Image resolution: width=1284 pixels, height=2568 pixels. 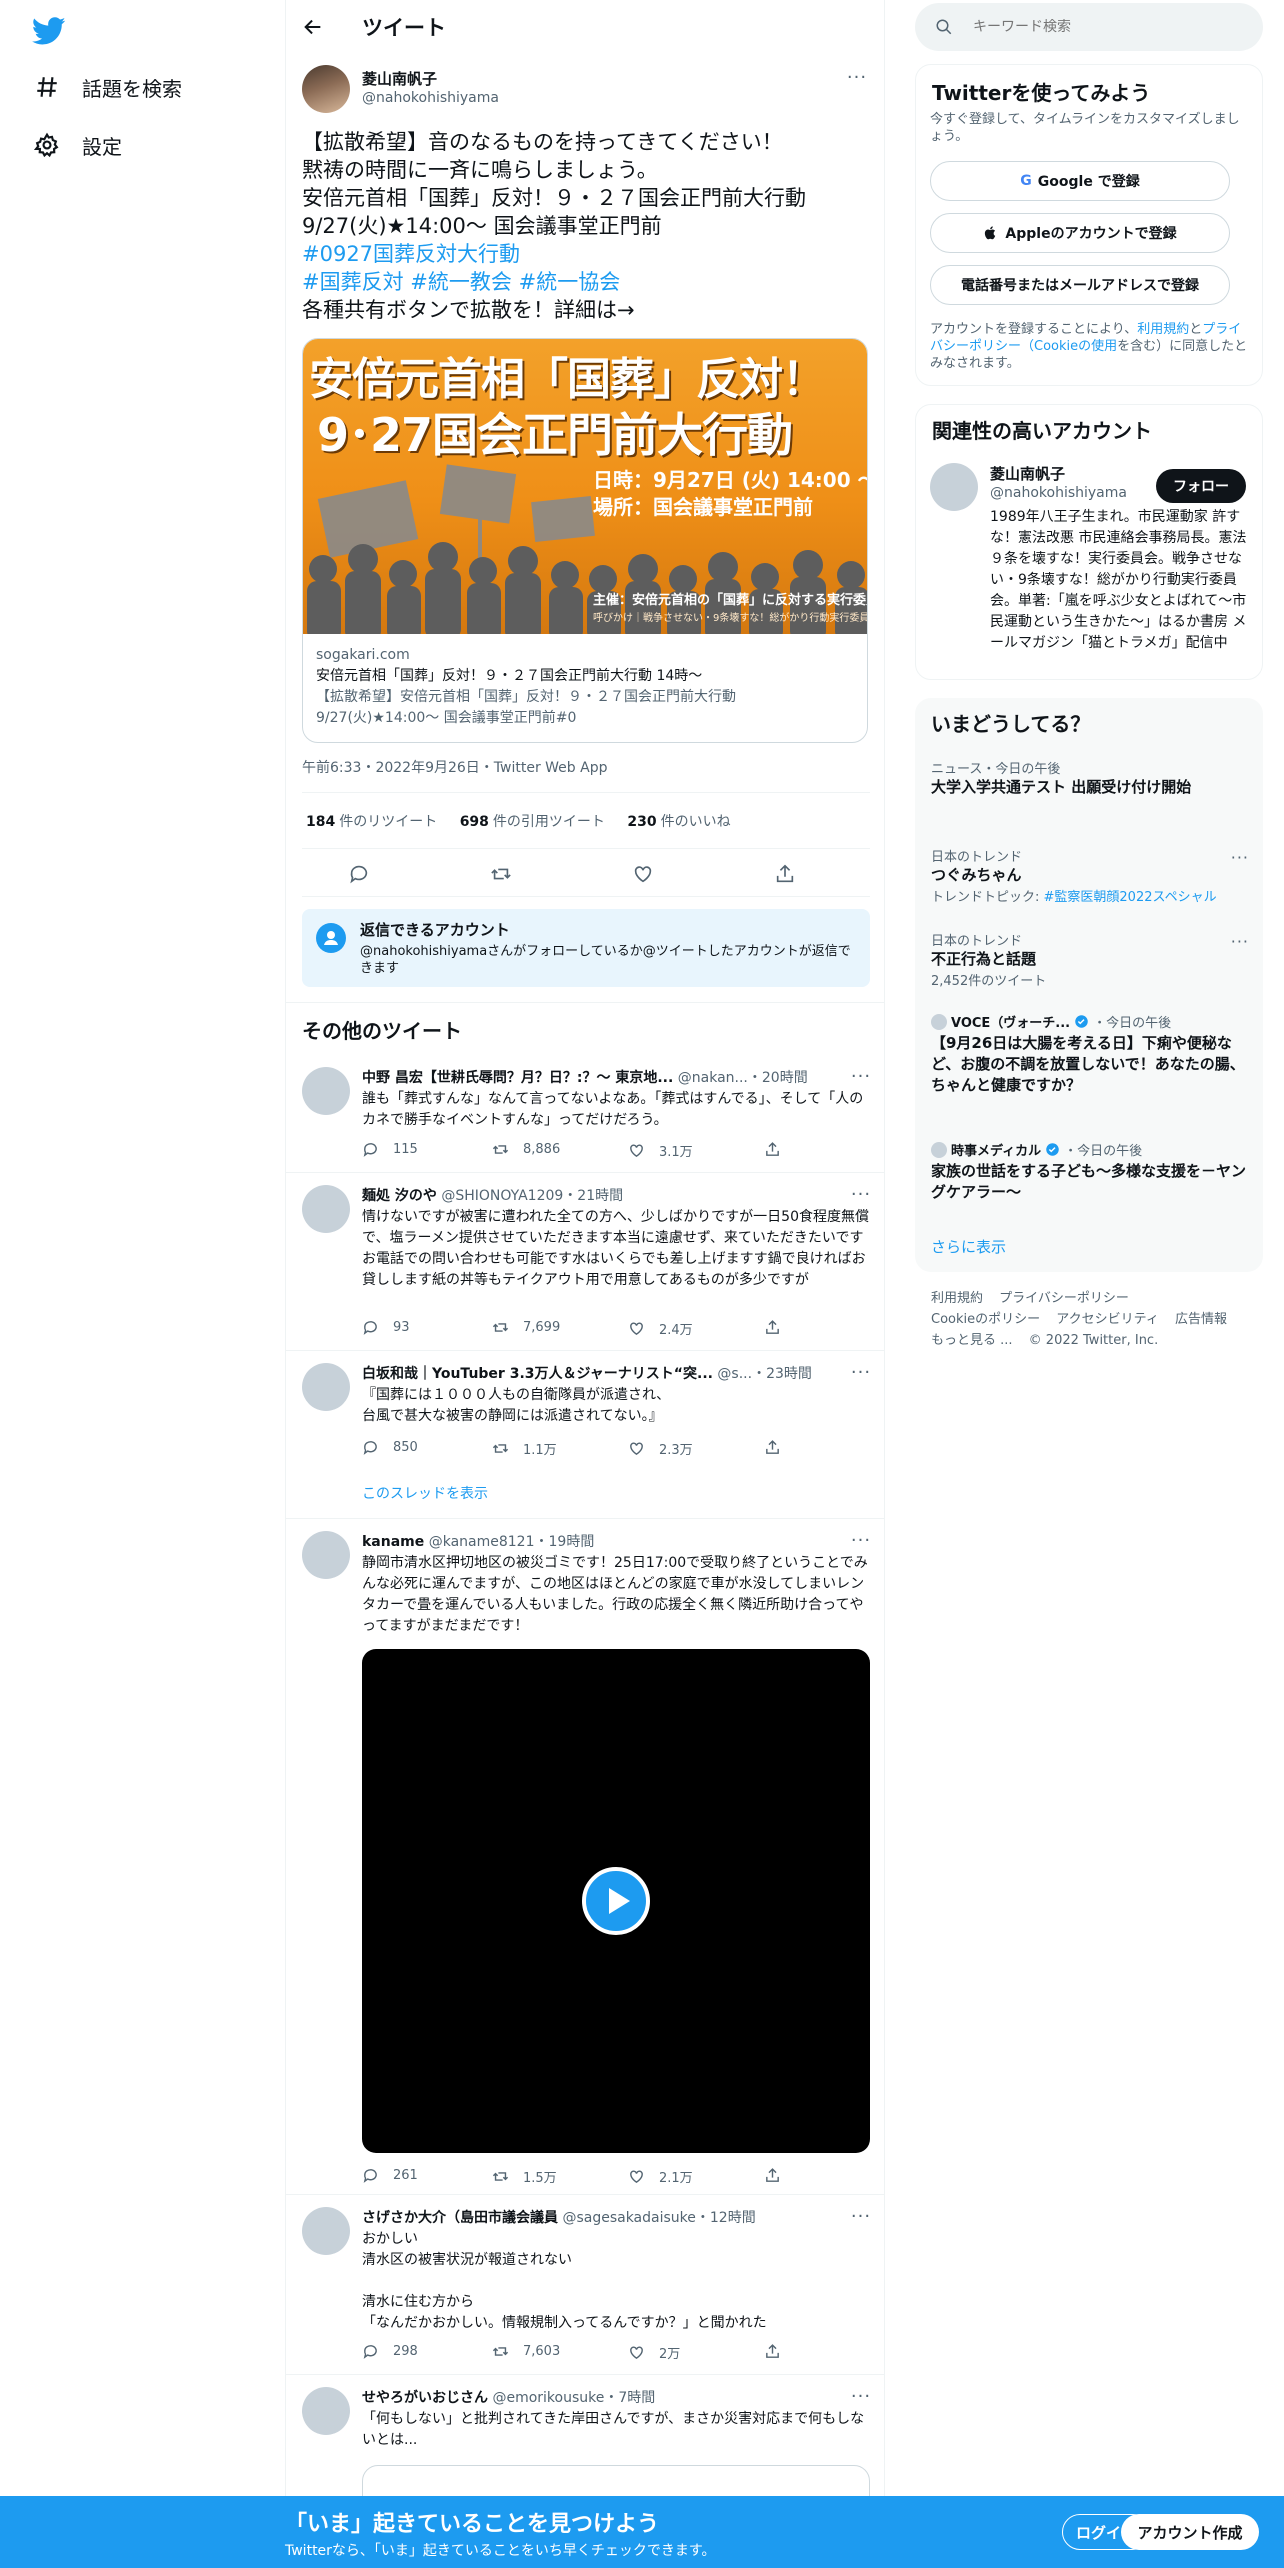 What do you see at coordinates (968, 1246) in the screenshot?
I see `show-more-link: さらに表示` at bounding box center [968, 1246].